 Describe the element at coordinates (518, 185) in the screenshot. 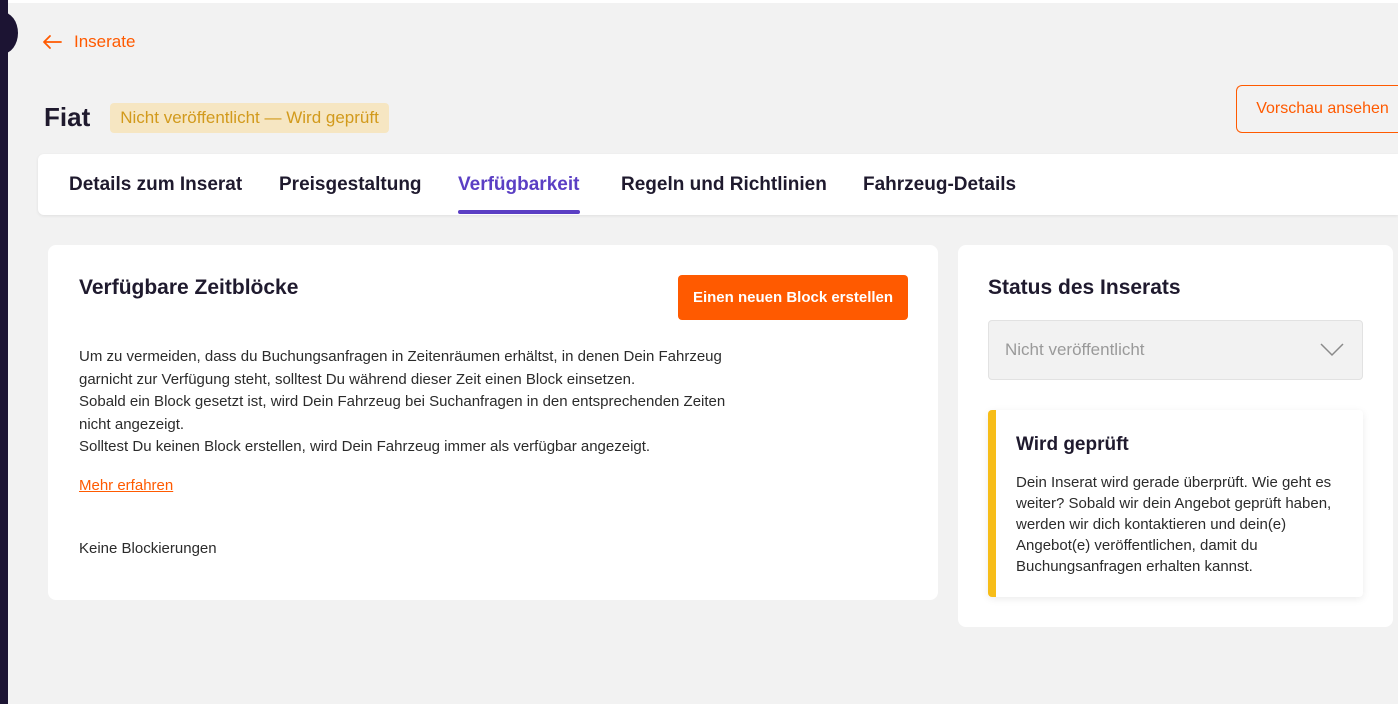

I see `tab-availability: Verfügbarkeit` at that location.